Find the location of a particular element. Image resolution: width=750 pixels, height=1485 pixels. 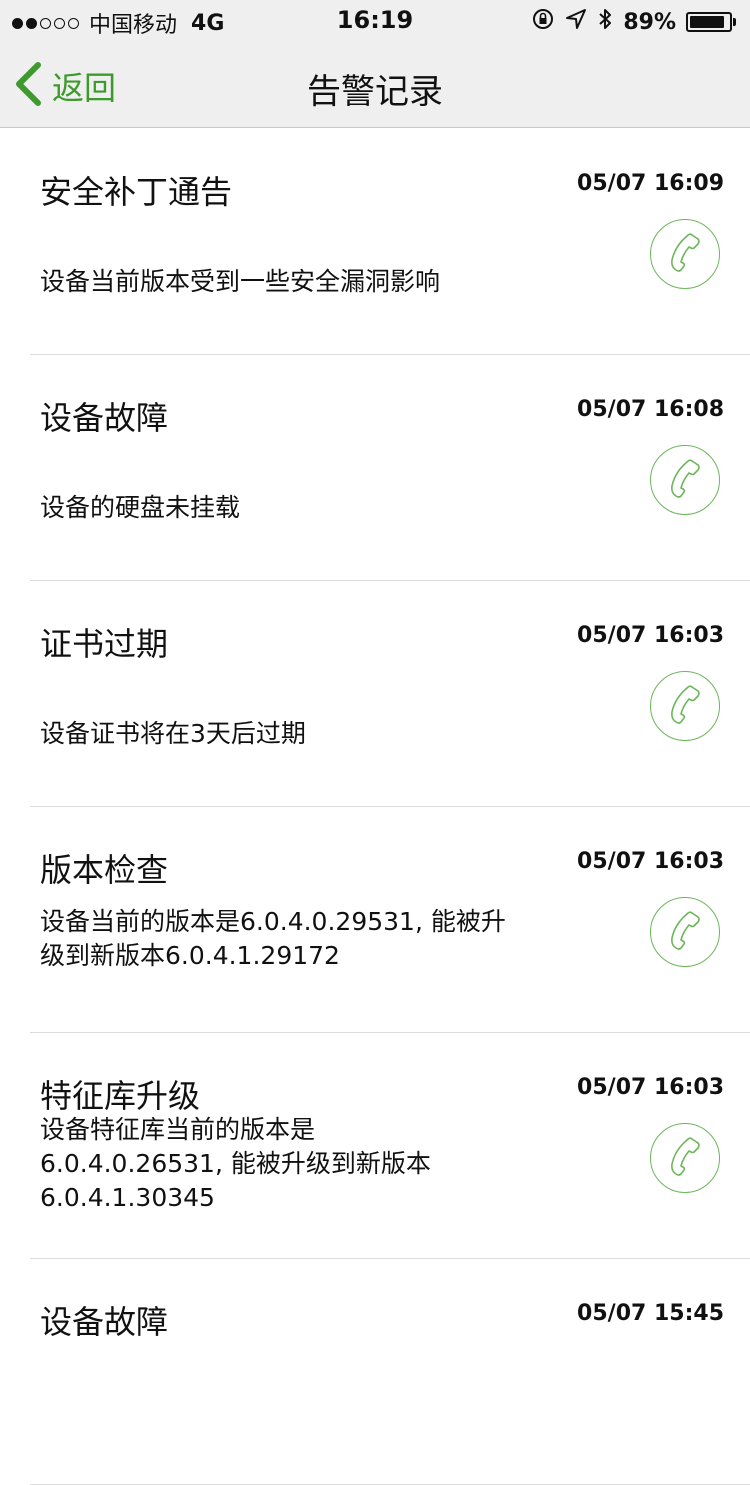

alert-title: 安全补丁通告 is located at coordinates (136, 192).